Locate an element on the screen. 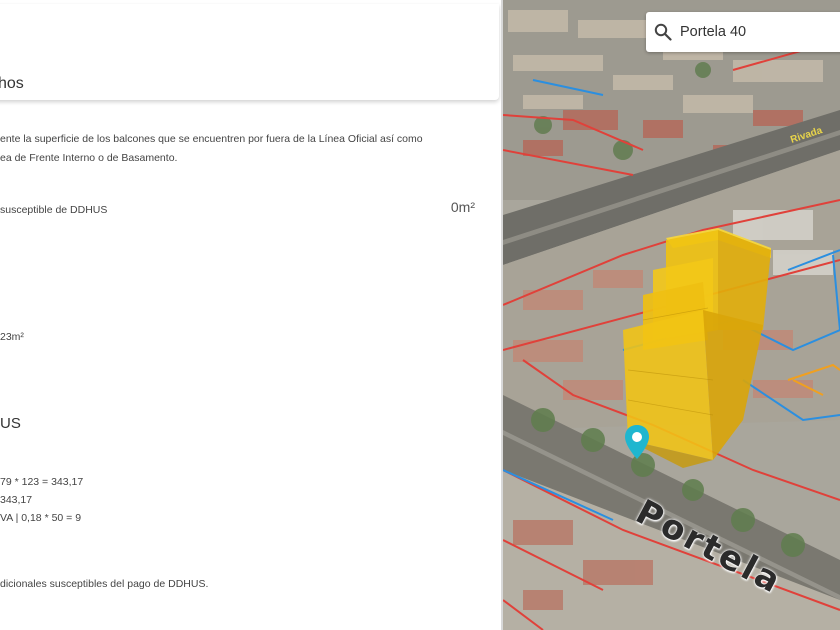  panel-header: chos is located at coordinates (249, 52).